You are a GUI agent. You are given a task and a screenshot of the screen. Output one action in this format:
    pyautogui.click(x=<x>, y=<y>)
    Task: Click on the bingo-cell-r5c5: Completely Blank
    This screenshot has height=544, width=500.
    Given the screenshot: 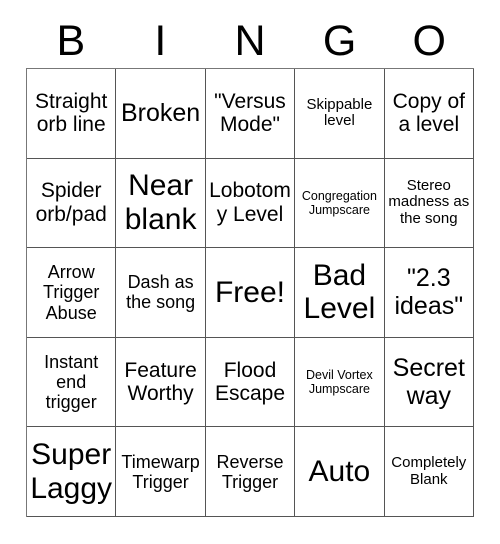 What is the action you would take?
    pyautogui.click(x=429, y=472)
    